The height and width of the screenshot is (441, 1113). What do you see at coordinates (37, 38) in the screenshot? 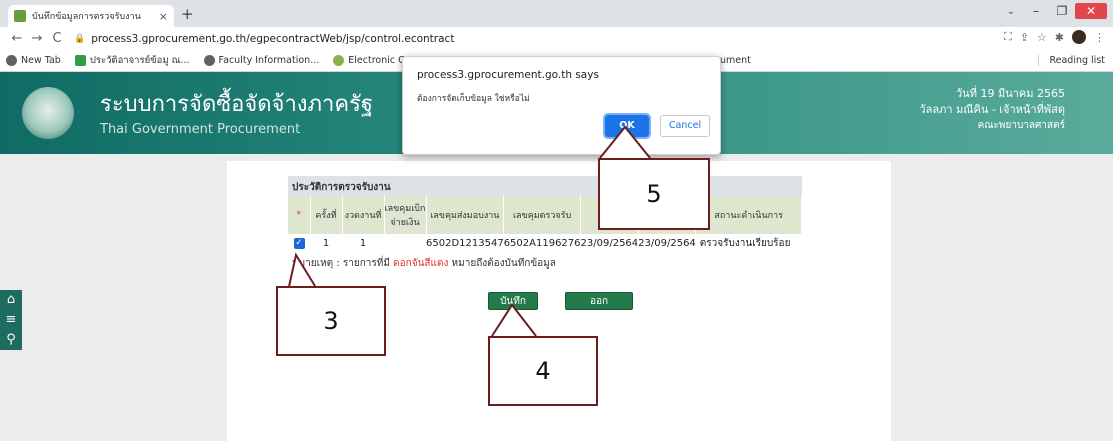
I see `forward-icon: →` at bounding box center [37, 38].